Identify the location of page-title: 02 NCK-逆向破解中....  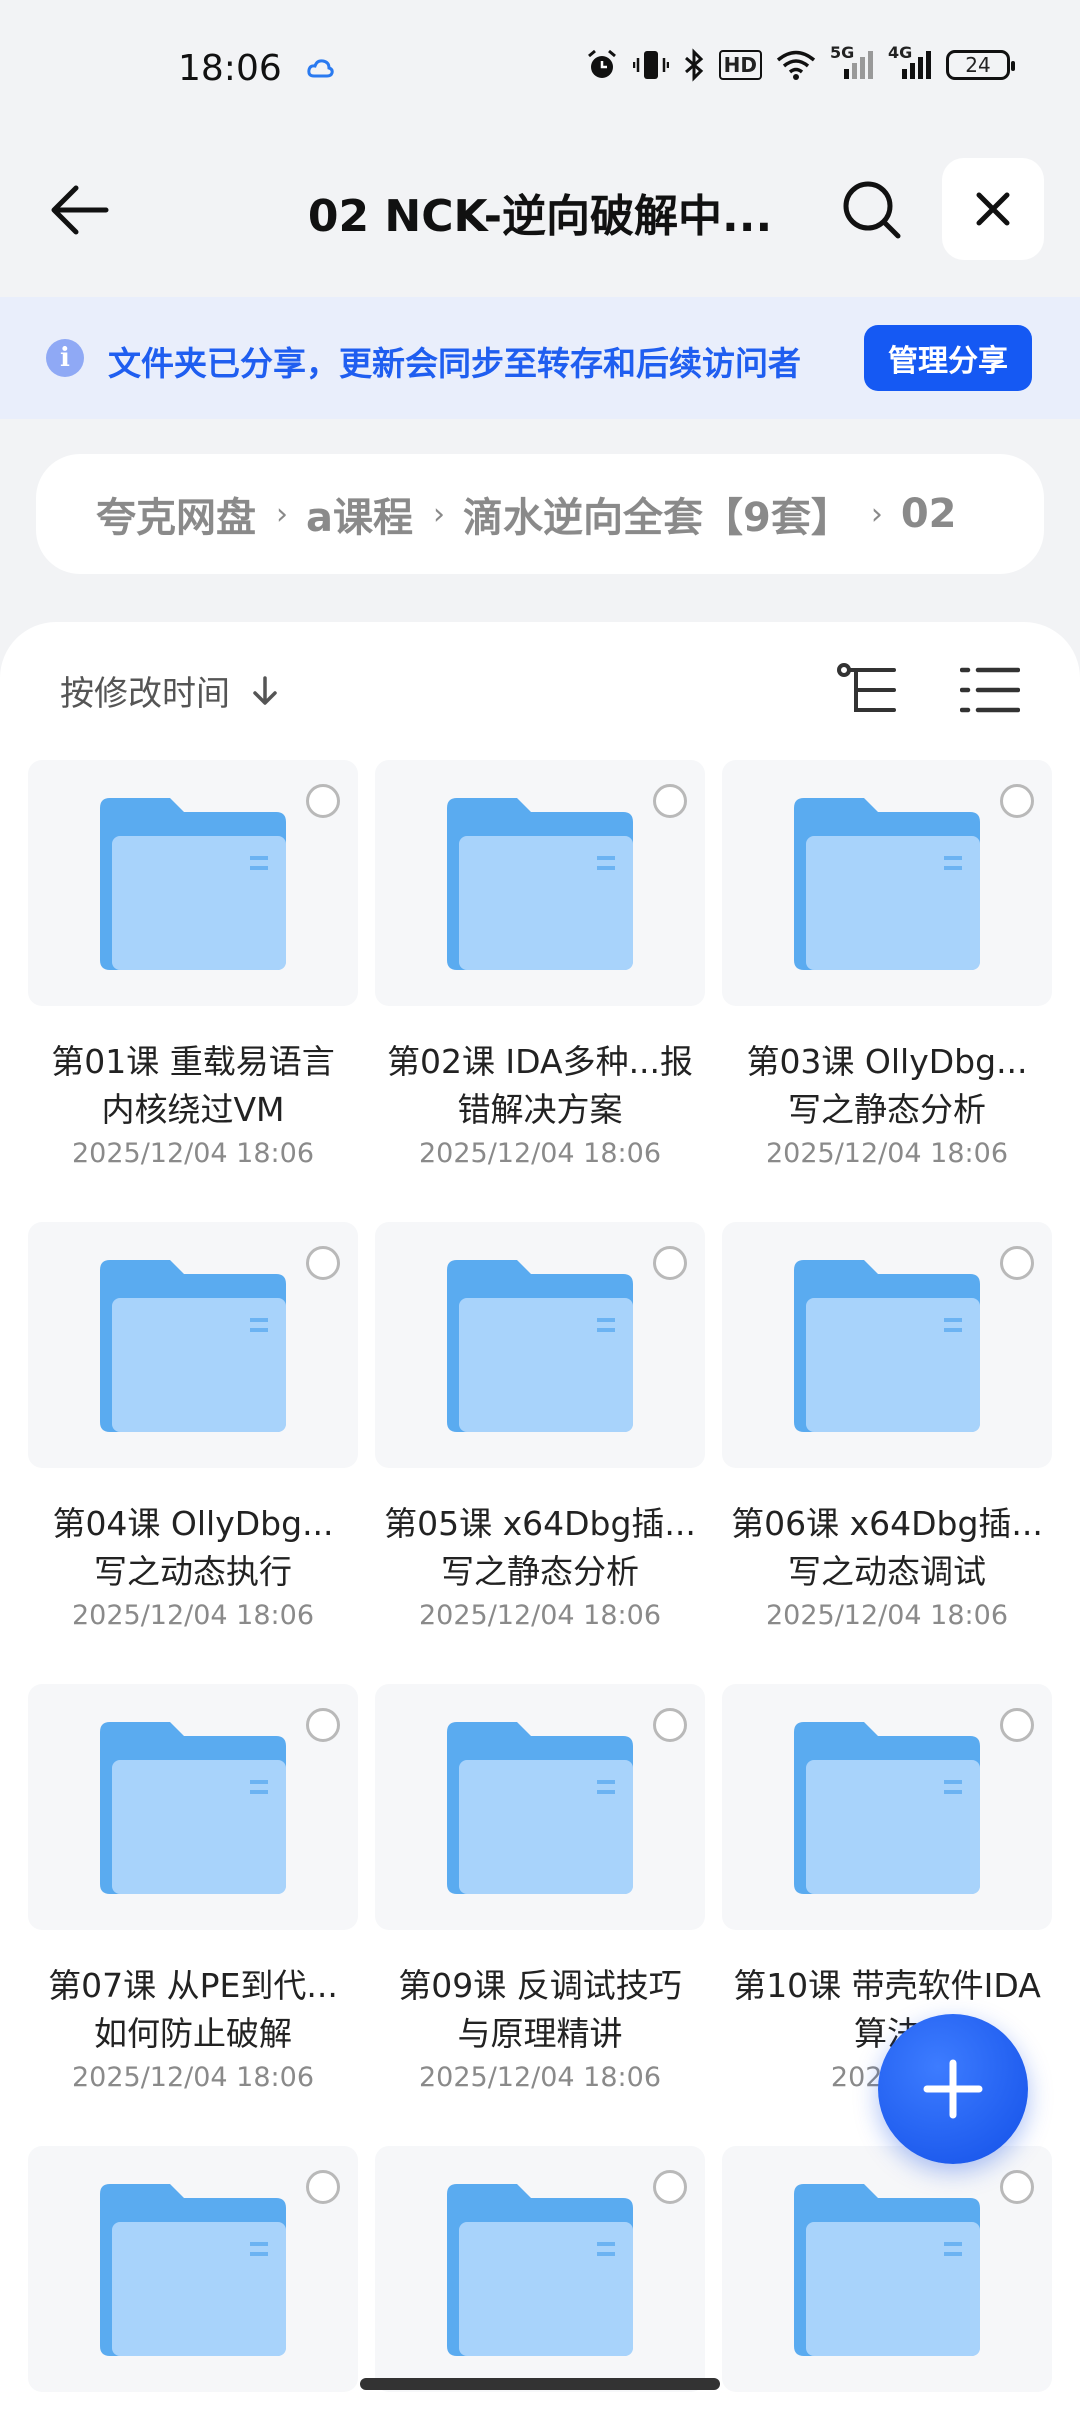
(540, 216).